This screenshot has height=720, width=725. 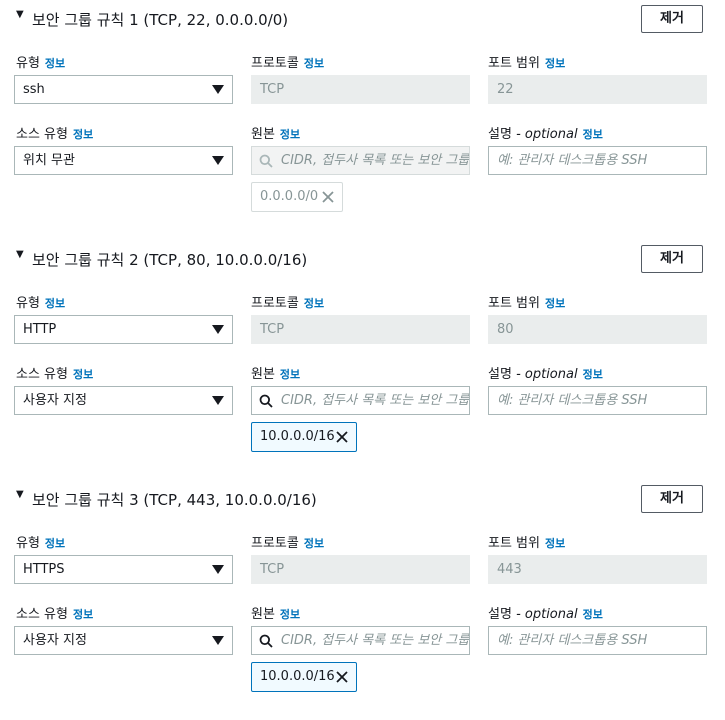 I want to click on rule-header: ▼ 보안 그룹 규칙 1 (TCP, 22, 0.0.0.0/0) 제거, so click(x=362, y=20).